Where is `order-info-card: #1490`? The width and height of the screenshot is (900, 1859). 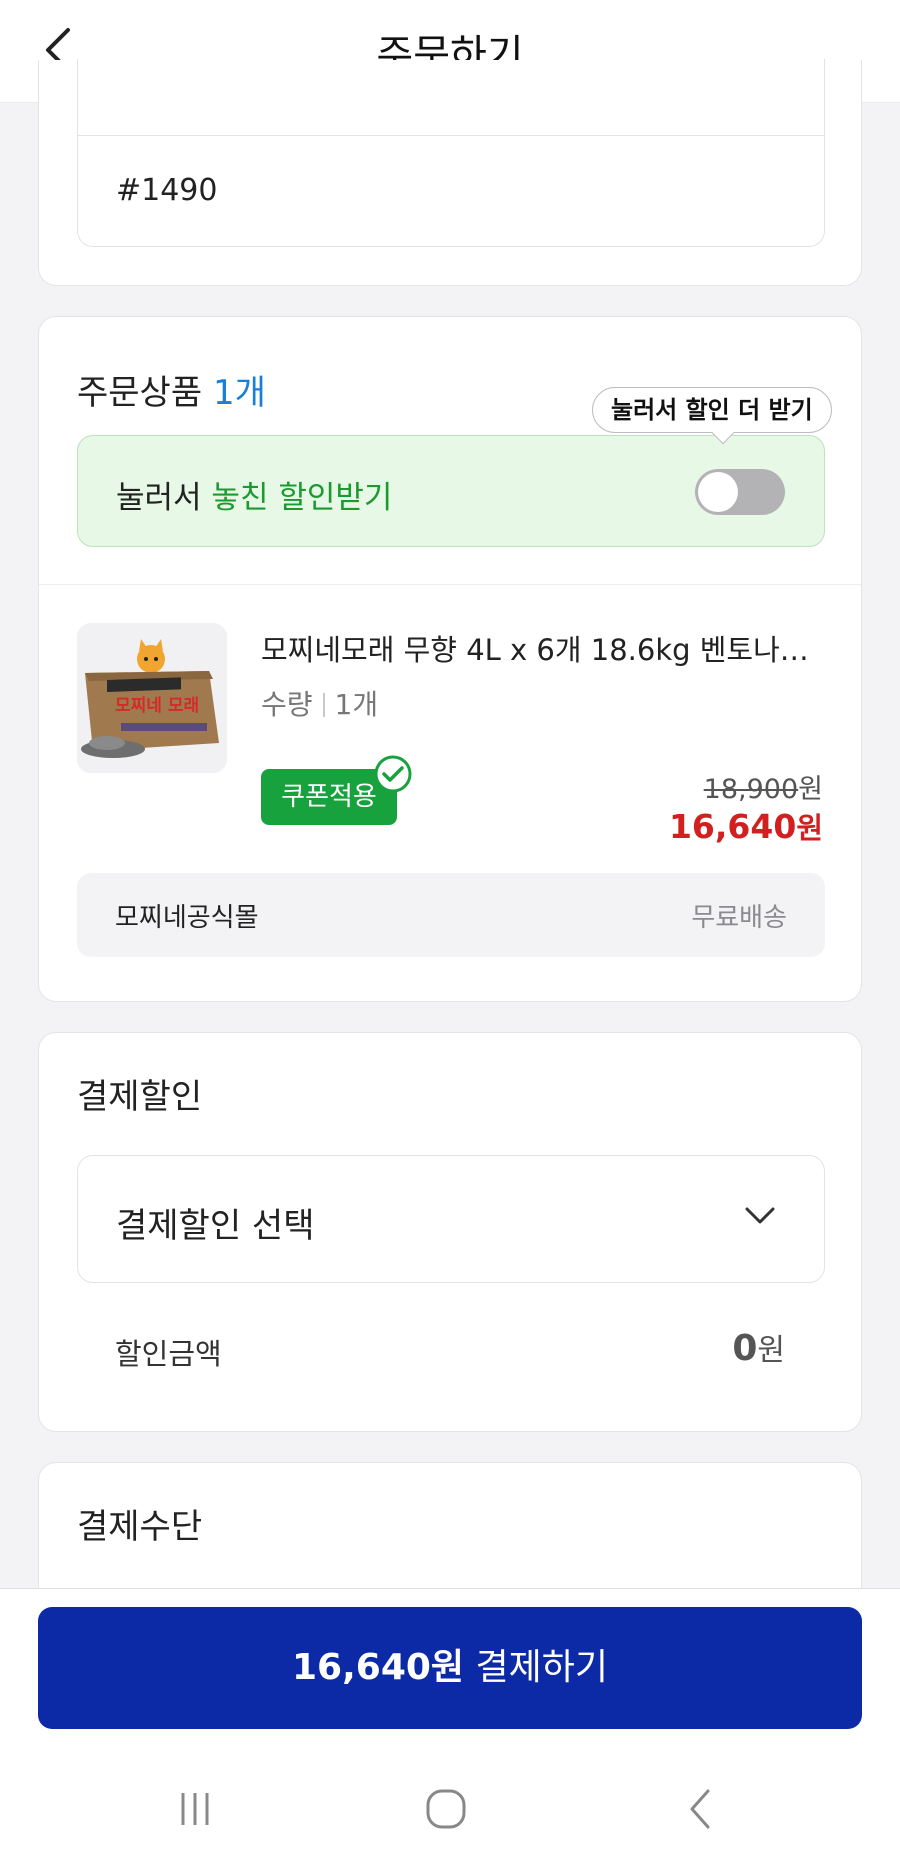
order-info-card: #1490 is located at coordinates (450, 172).